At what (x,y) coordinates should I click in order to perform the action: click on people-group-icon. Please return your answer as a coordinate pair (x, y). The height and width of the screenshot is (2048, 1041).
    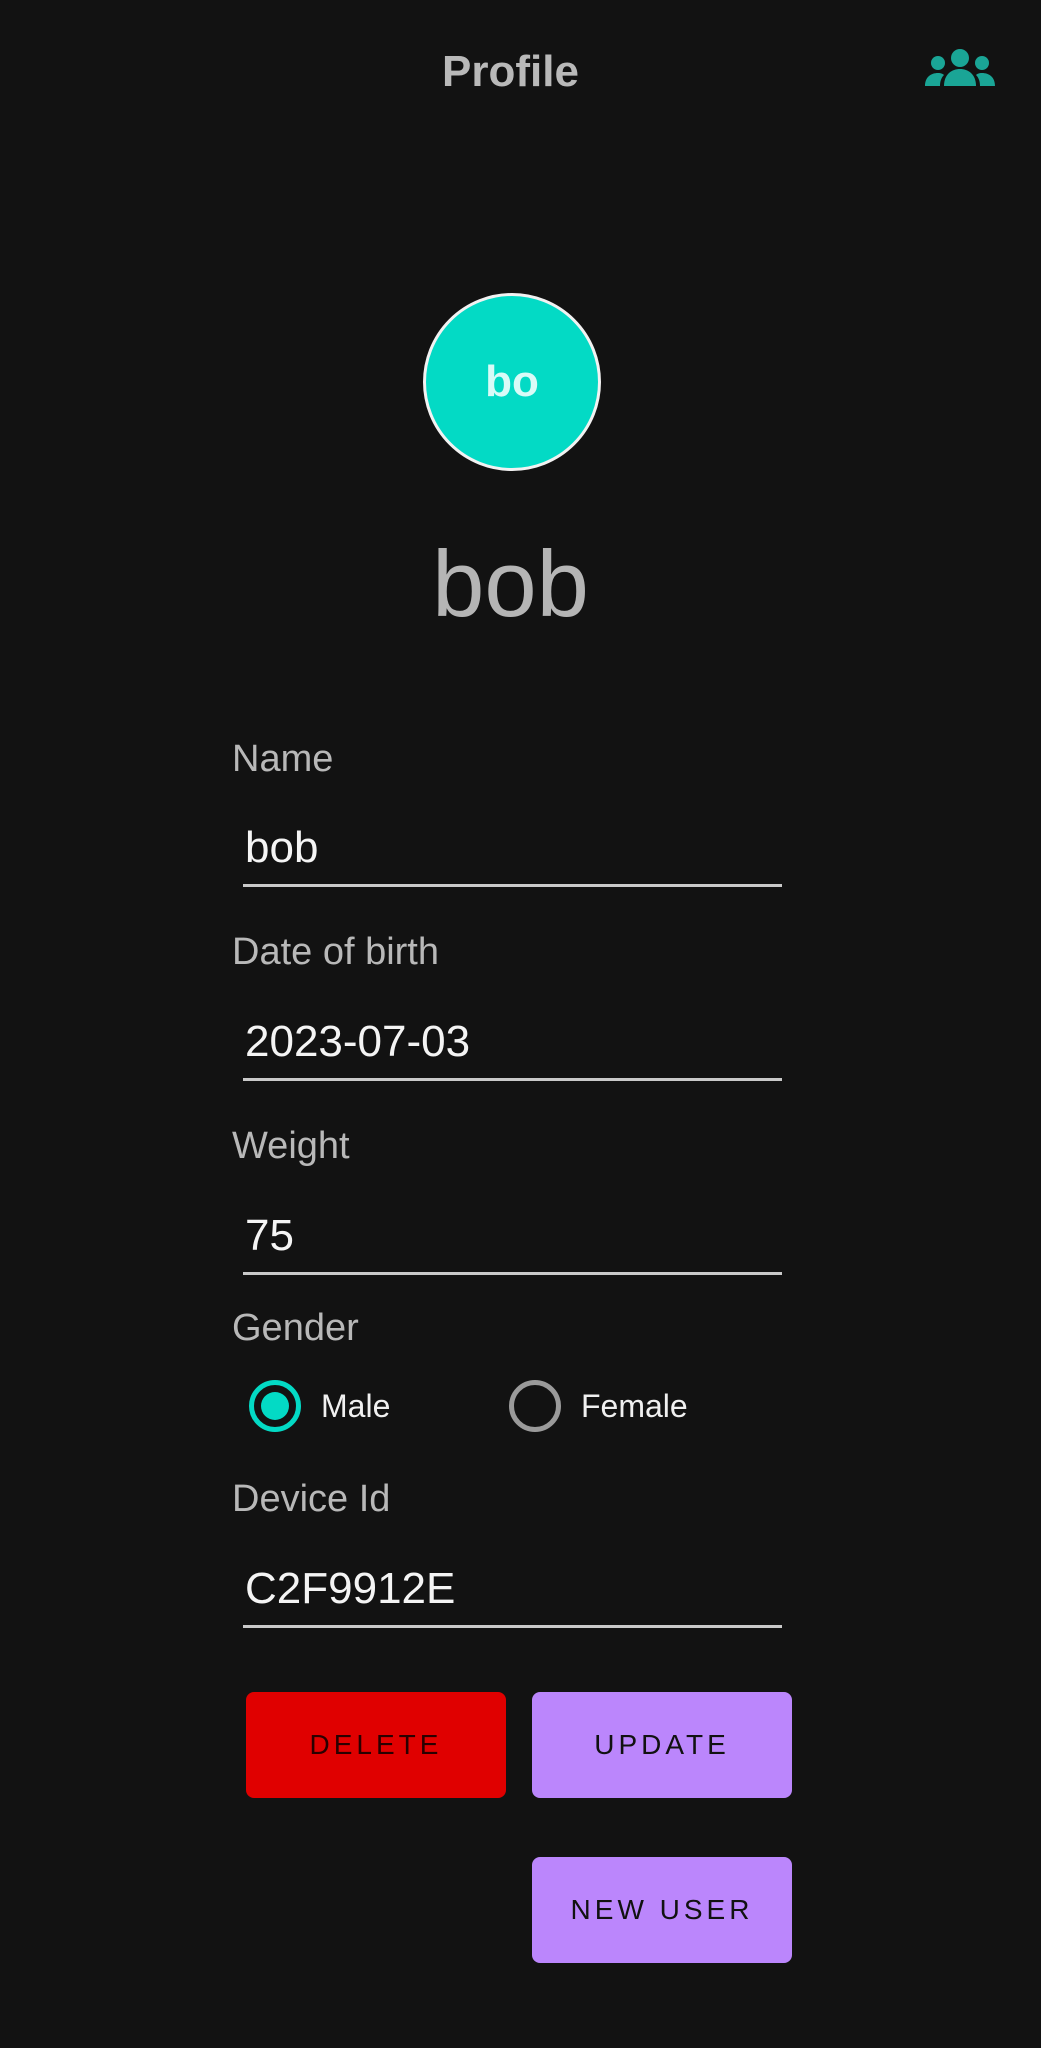
    Looking at the image, I should click on (960, 67).